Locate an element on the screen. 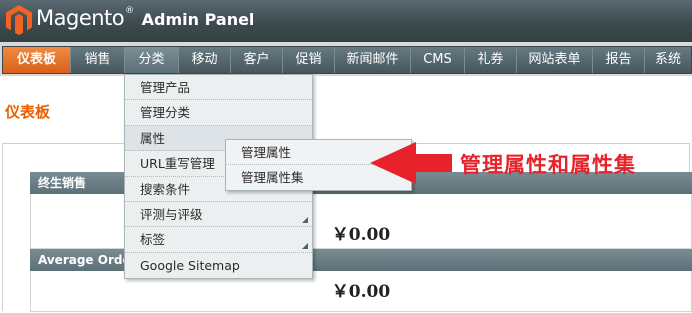 The width and height of the screenshot is (692, 313). nav-item-web-forms: 网站表单 is located at coordinates (555, 60).